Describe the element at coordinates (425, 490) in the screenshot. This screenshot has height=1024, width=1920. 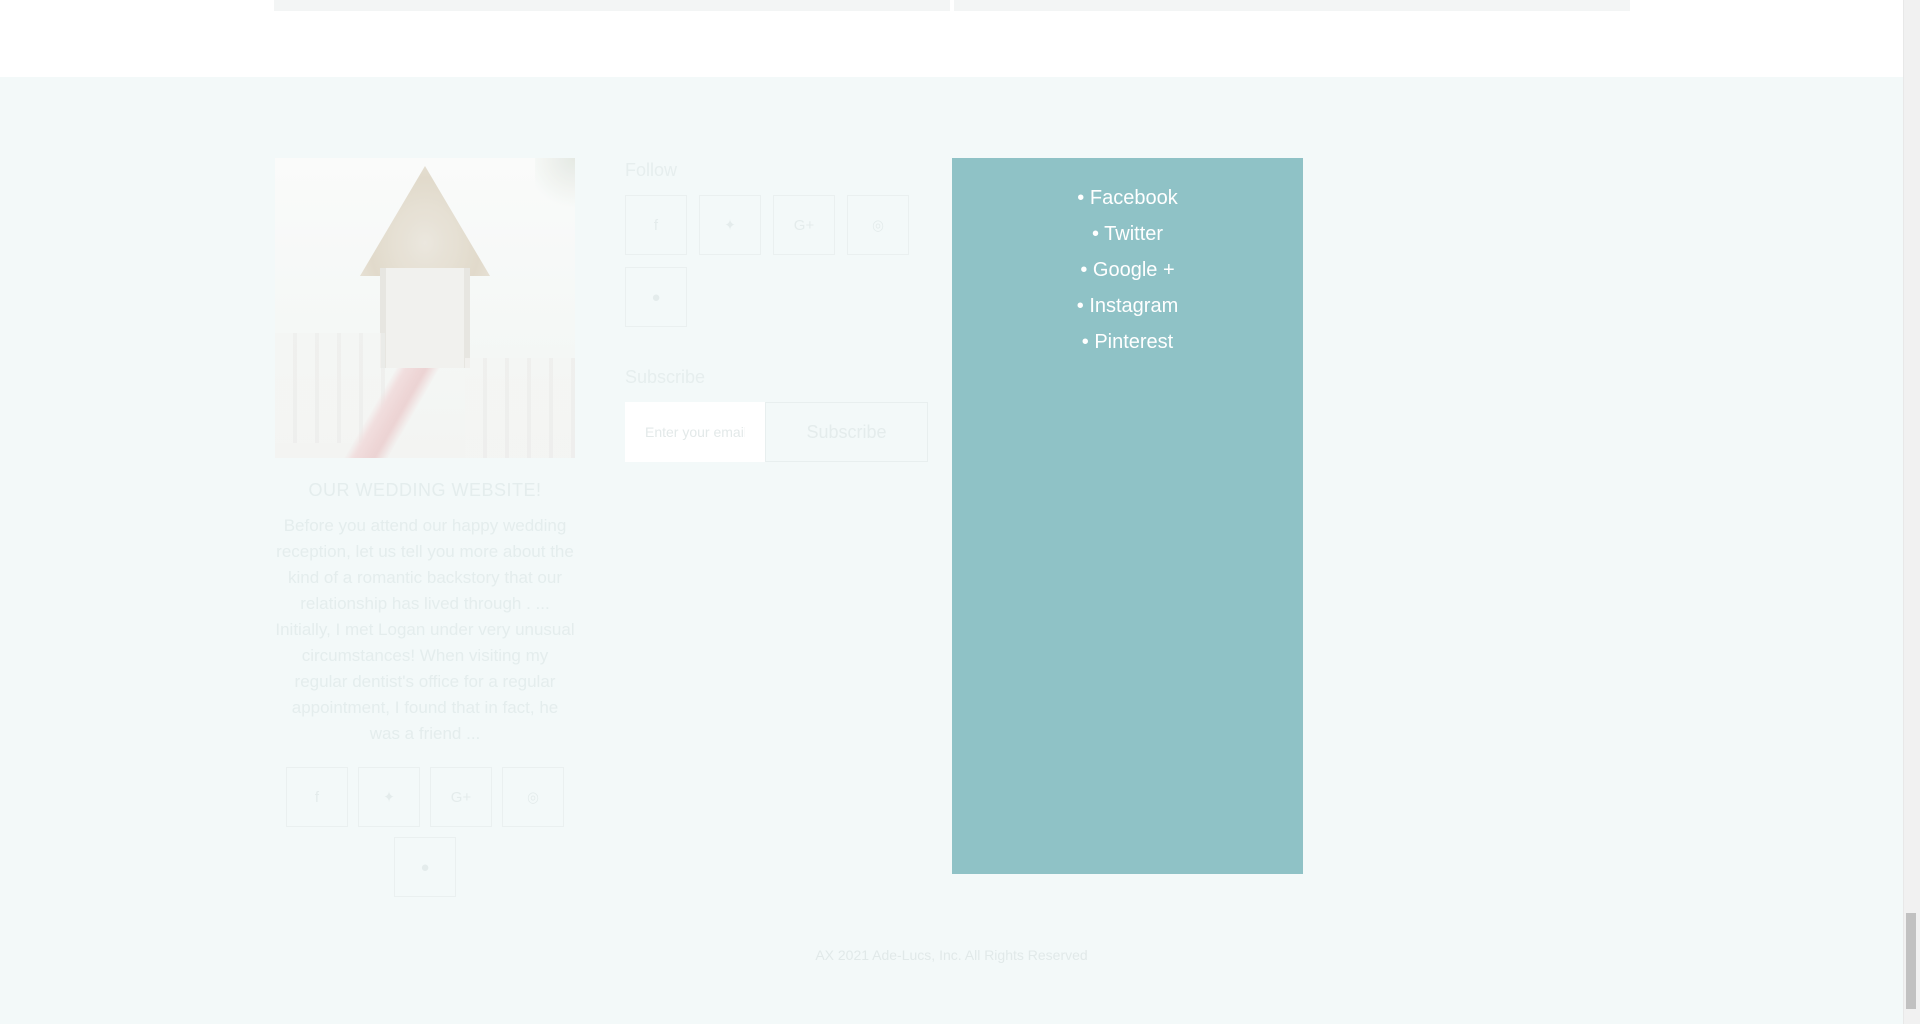
I see `about-title: OUR WEDDING WEBSITE!` at that location.